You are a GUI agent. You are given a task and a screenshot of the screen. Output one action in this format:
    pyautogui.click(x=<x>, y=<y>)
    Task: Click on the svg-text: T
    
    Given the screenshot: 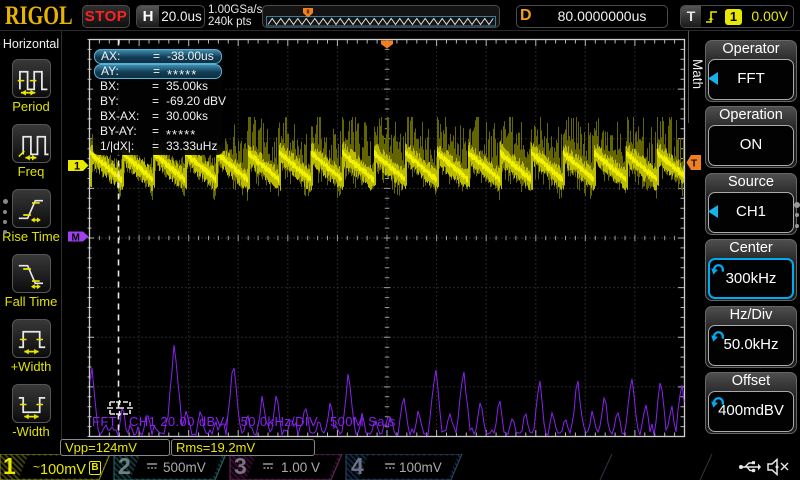 What is the action you would take?
    pyautogui.click(x=694, y=164)
    